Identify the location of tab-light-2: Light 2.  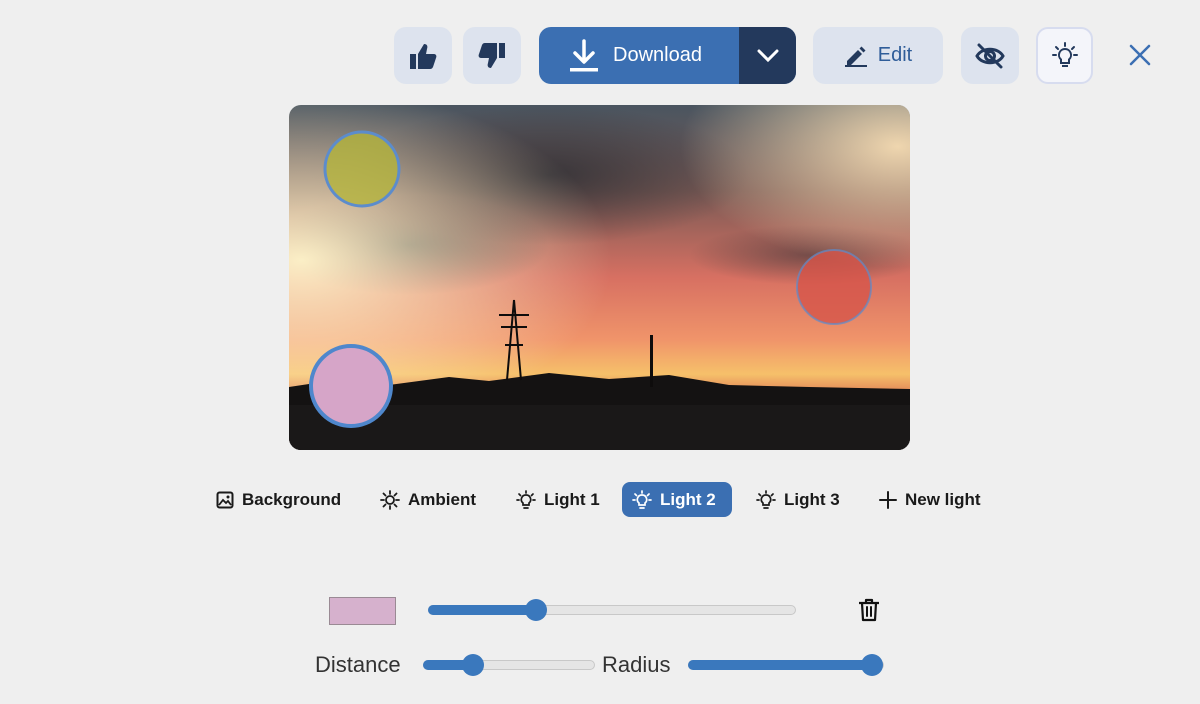
(677, 499).